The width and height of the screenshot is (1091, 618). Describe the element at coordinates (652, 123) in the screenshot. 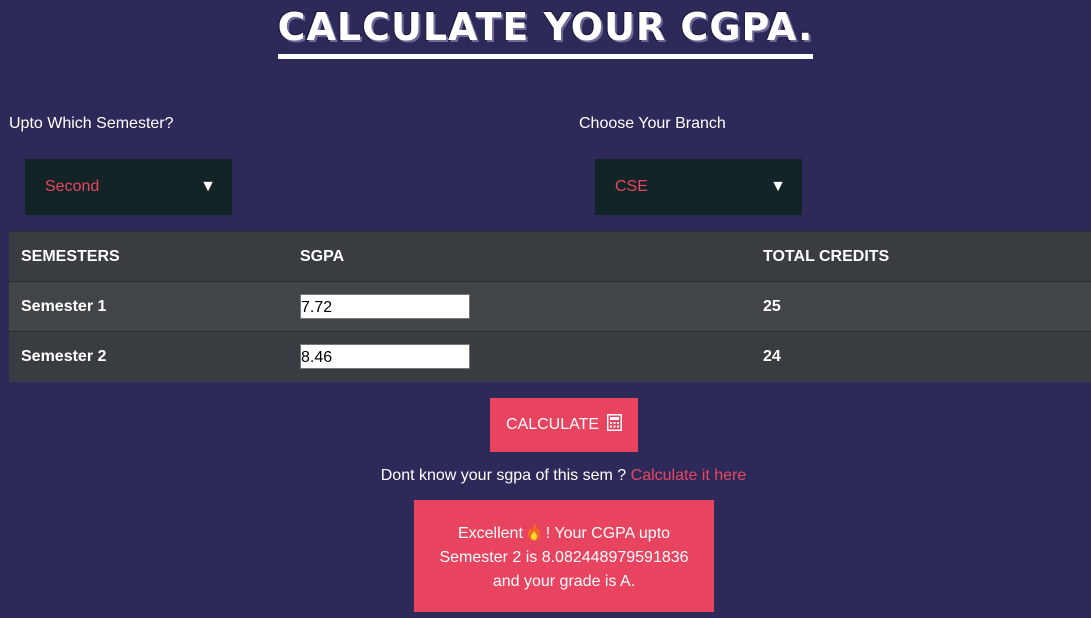

I see `branch-select-label: Choose Your Branch` at that location.